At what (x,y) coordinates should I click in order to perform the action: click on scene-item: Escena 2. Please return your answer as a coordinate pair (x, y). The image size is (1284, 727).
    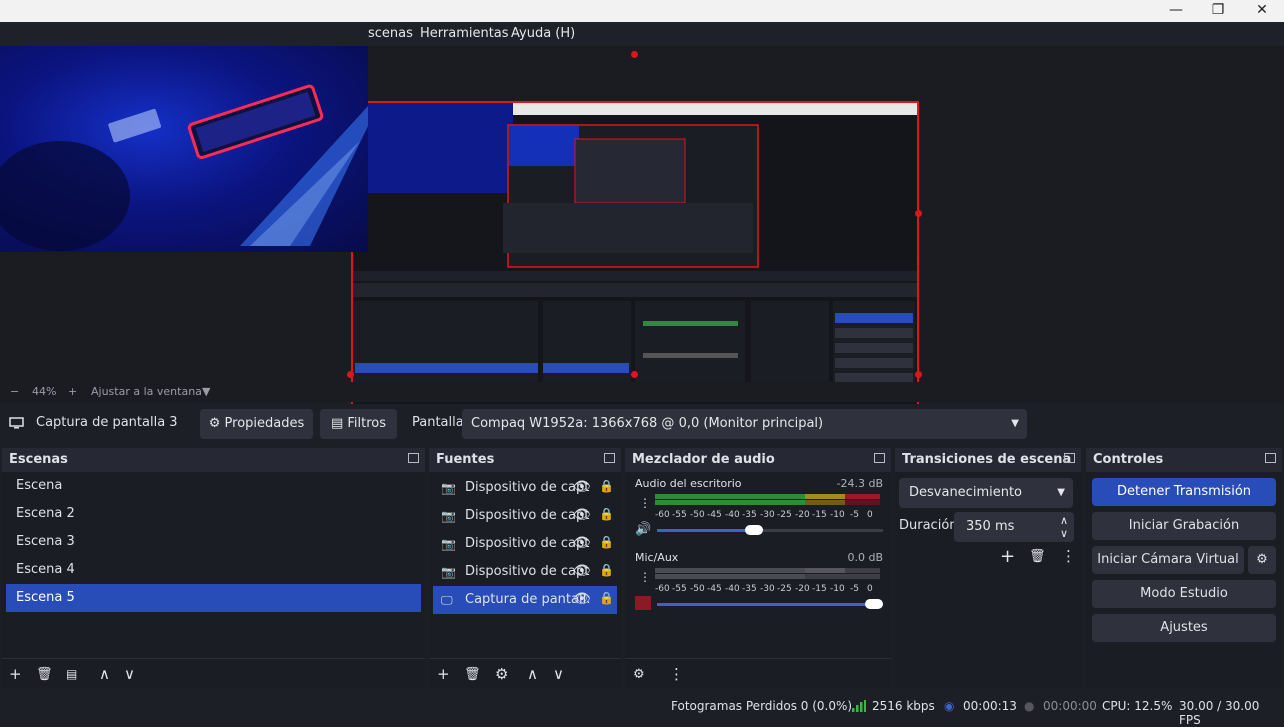
    Looking at the image, I should click on (213, 514).